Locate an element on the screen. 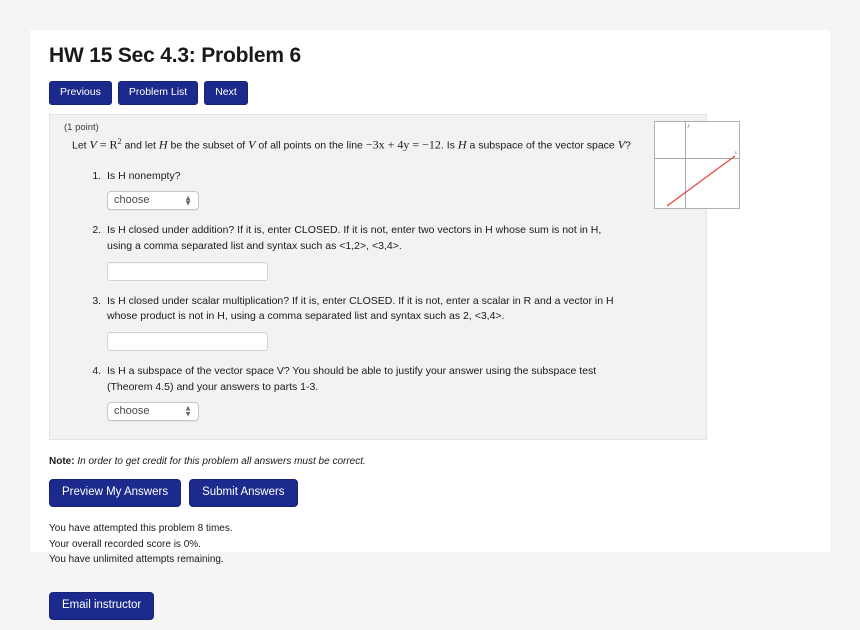  part-4-select-wrapper: choose ▲ ▼ is located at coordinates (153, 408).